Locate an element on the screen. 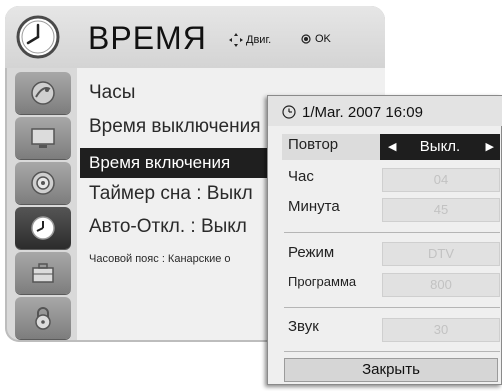 This screenshot has height=391, width=502. move-arrows-icon is located at coordinates (236, 40).